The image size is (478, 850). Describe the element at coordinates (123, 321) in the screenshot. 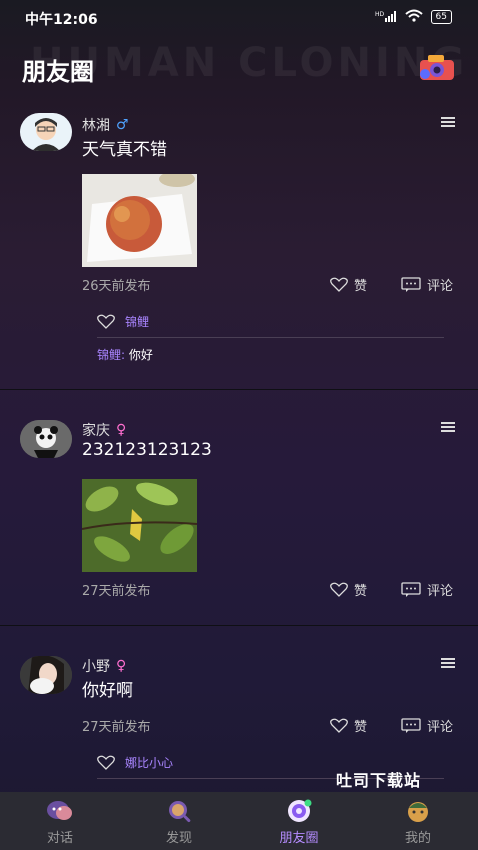

I see `likers-row: 锦鲤` at that location.